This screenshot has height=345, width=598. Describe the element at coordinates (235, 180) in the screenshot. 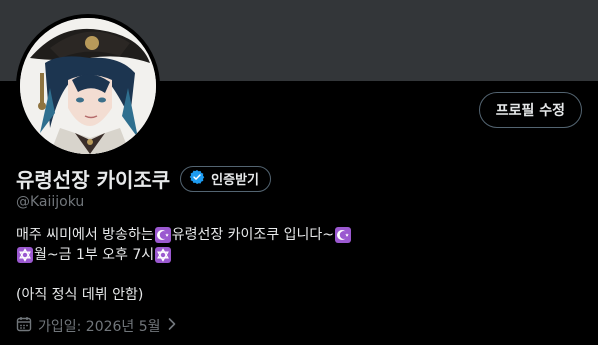

I see `get-verified-label: 인증받기` at that location.